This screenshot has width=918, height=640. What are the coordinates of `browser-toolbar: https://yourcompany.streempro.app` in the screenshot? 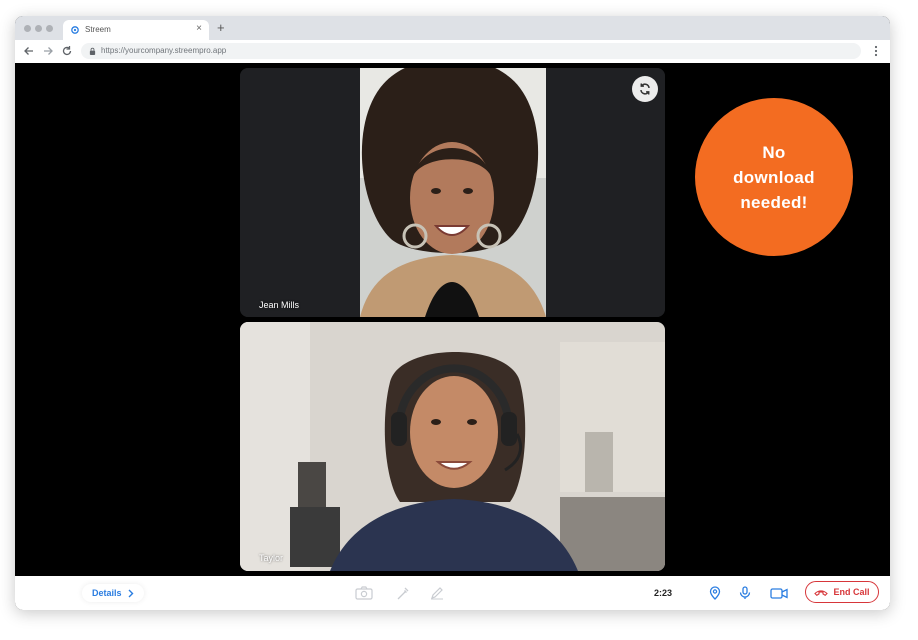 It's located at (452, 52).